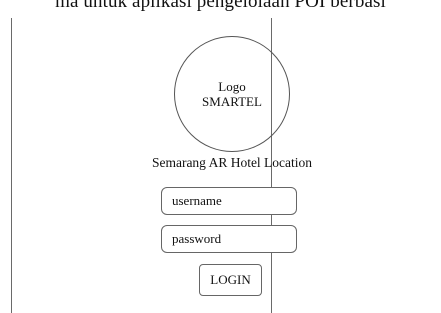 Image resolution: width=441 pixels, height=313 pixels. I want to click on logo-label-line-2: SMARTEL, so click(232, 101).